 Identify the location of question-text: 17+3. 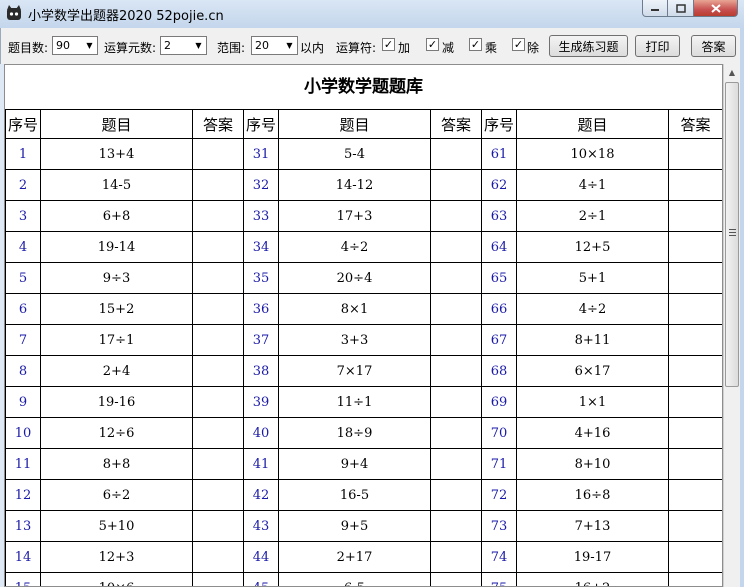
(354, 216).